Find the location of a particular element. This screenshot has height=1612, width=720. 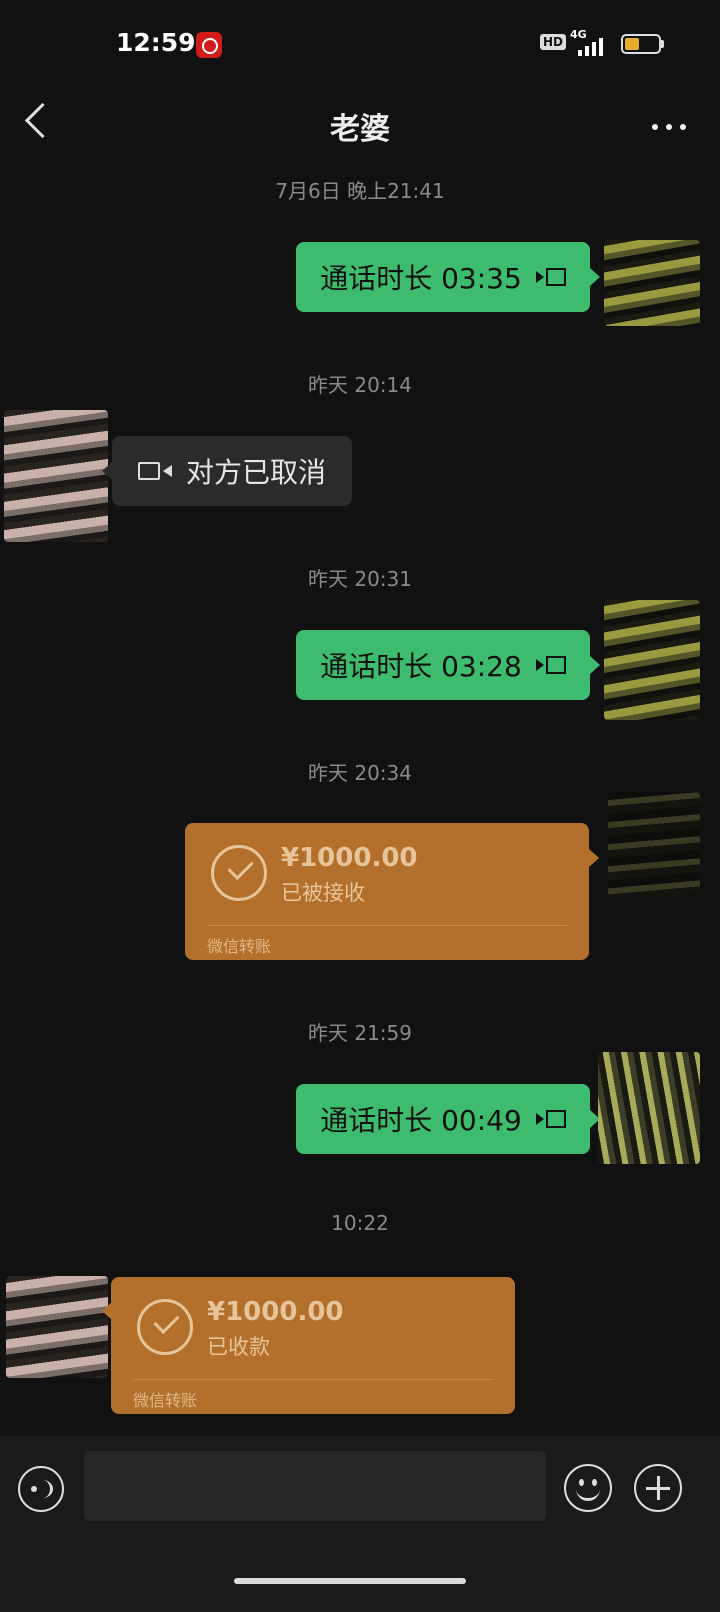

transfer-status: 已收款 is located at coordinates (238, 1347).